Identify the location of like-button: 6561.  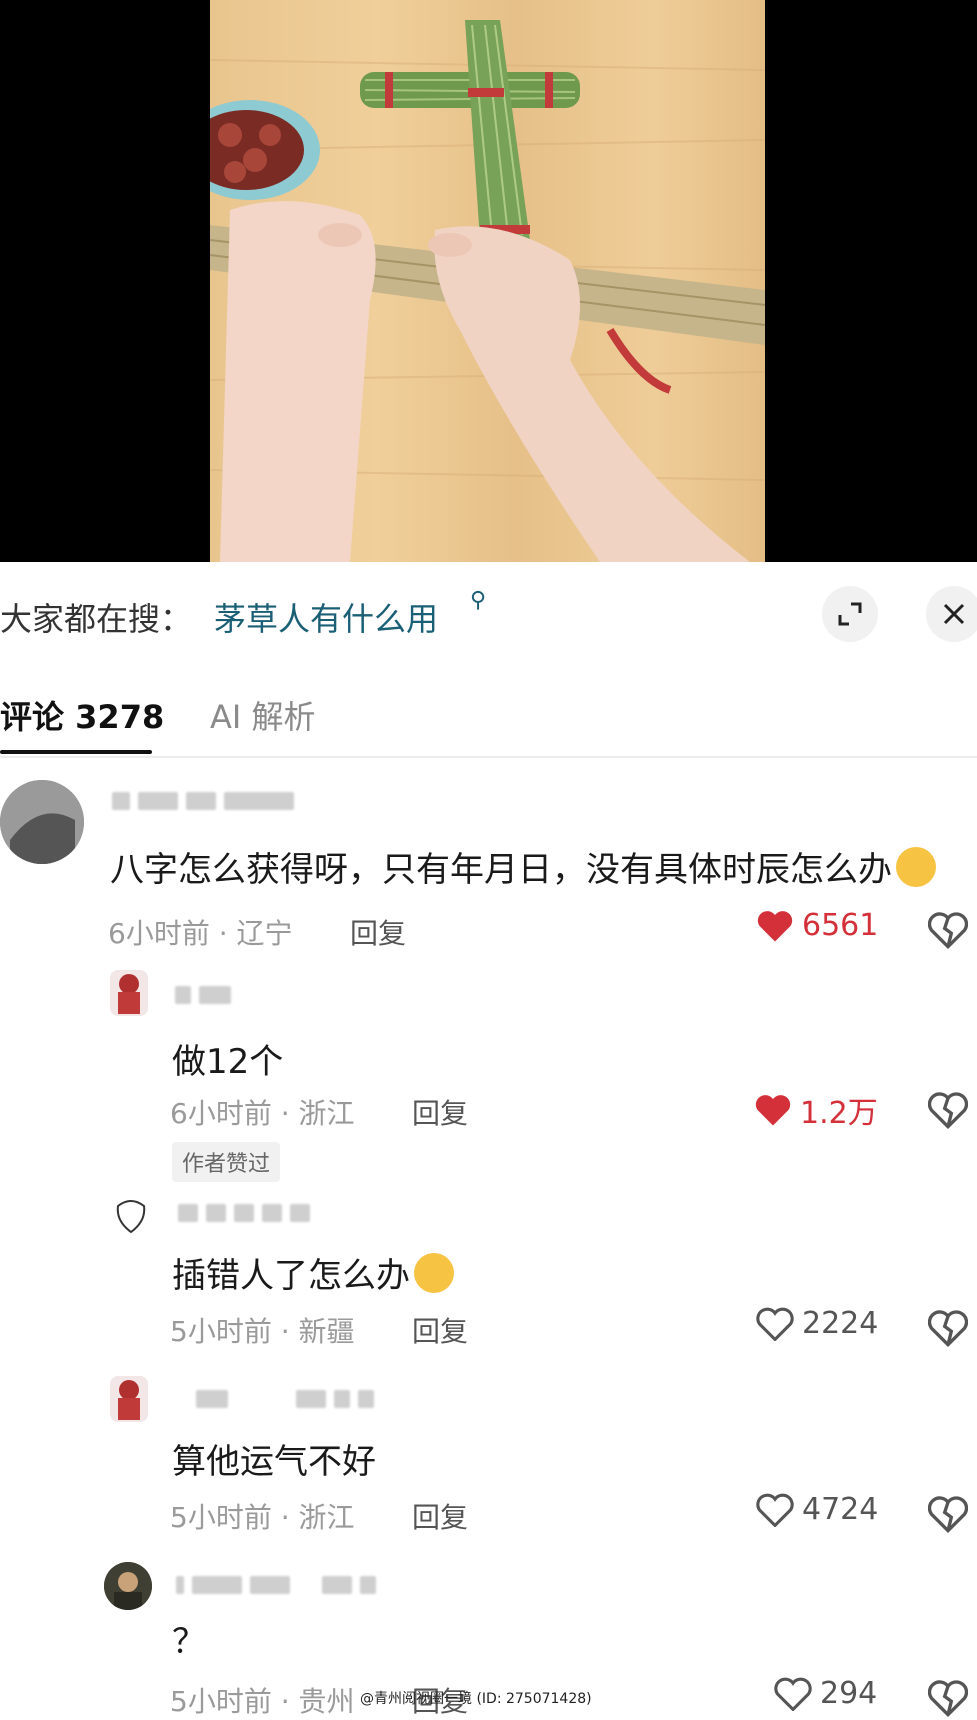
(817, 925).